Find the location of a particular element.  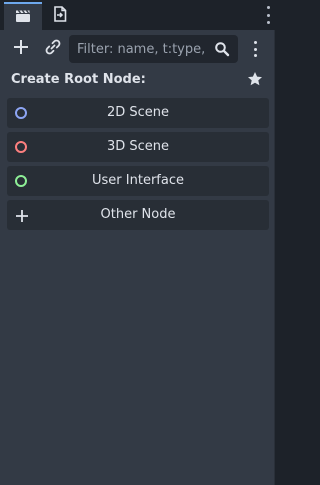

node-filter-input is located at coordinates (139, 49).